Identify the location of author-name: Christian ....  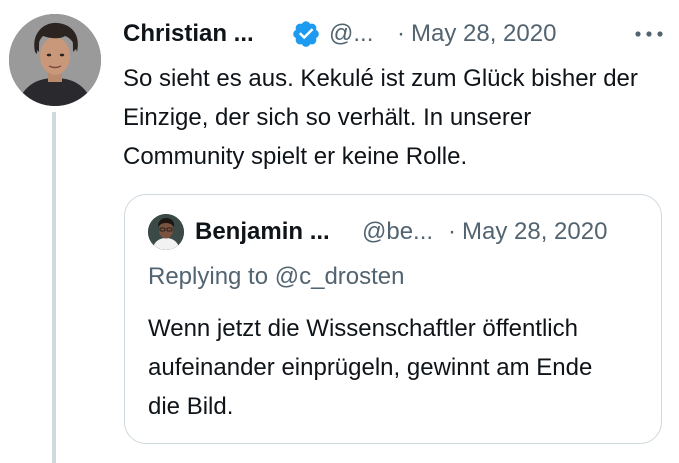
(207, 34).